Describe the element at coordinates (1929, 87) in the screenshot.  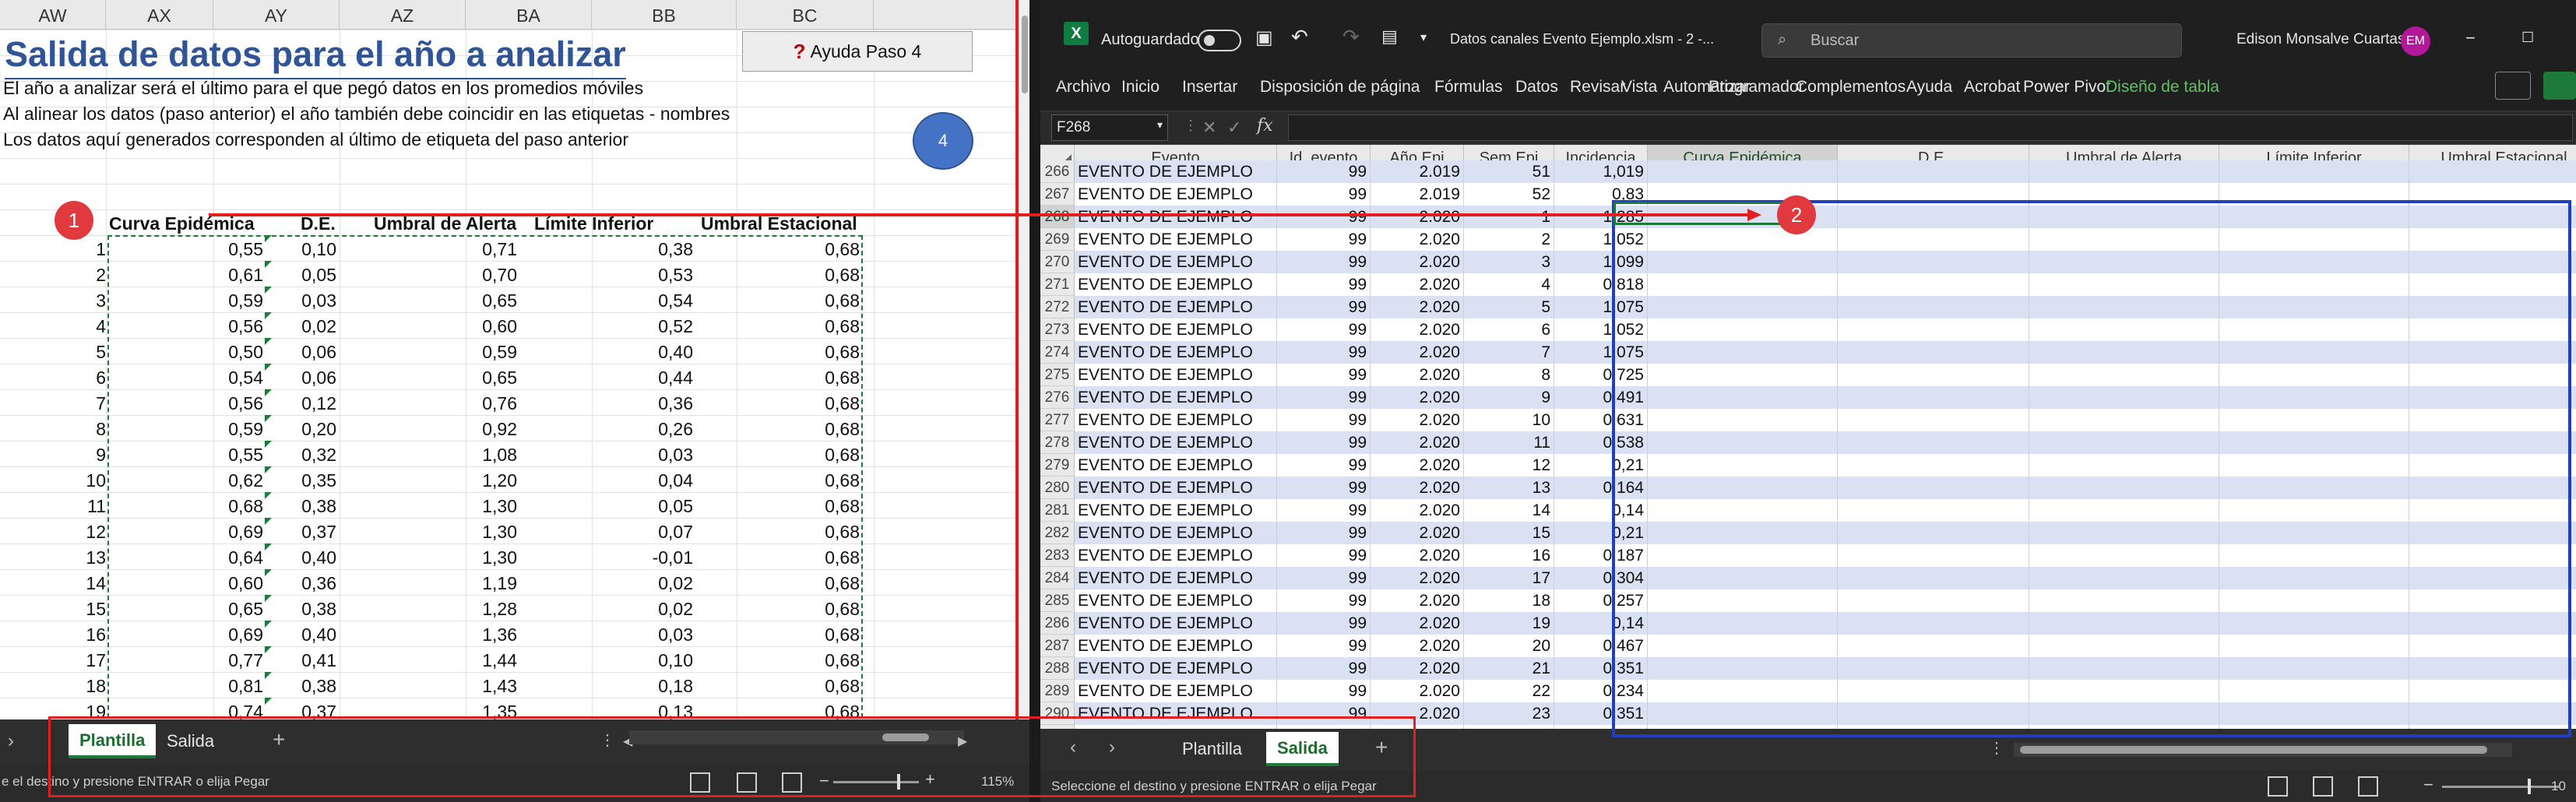
I see `menu-ayuda: Ayuda` at that location.